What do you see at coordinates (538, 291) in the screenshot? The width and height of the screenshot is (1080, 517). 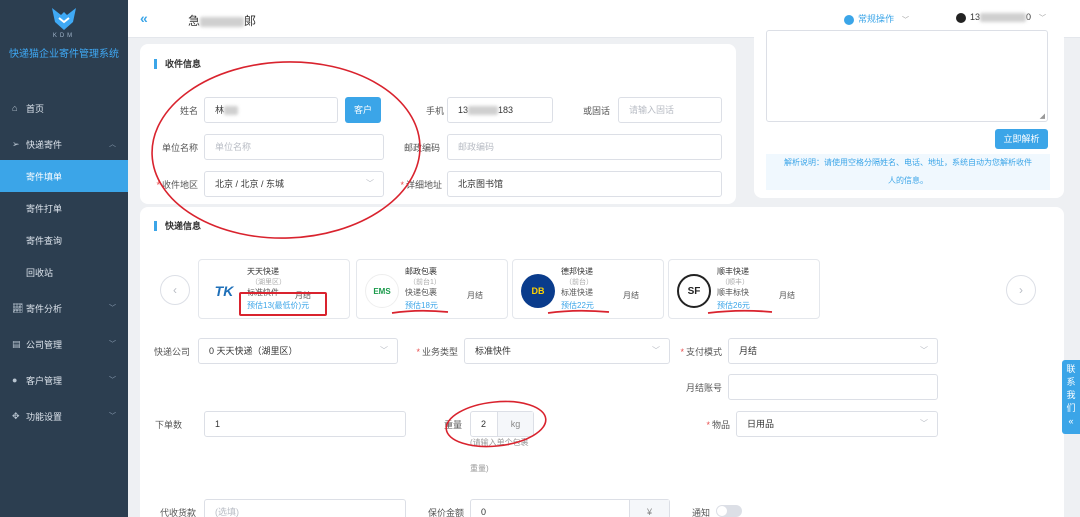 I see `debang-logo-icon: DB` at bounding box center [538, 291].